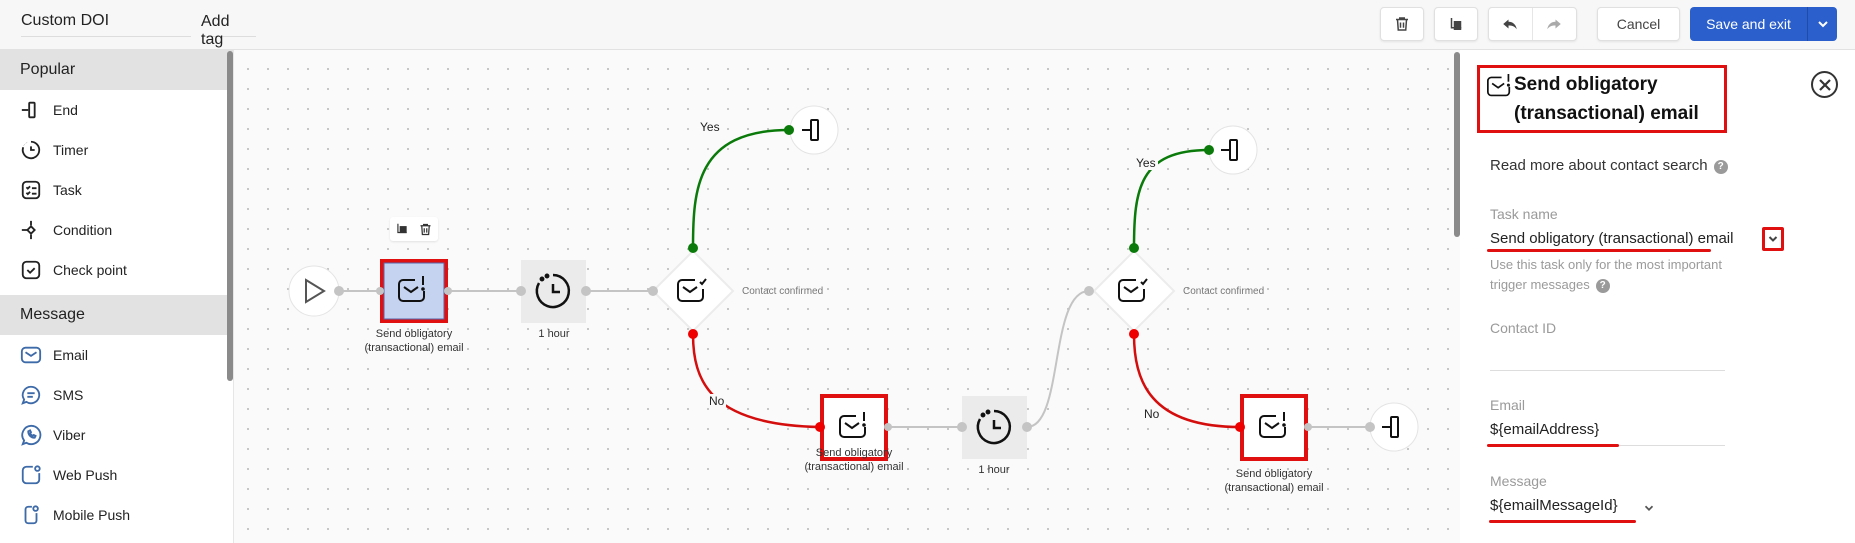 The image size is (1855, 543). I want to click on cancel-button: Cancel, so click(1638, 24).